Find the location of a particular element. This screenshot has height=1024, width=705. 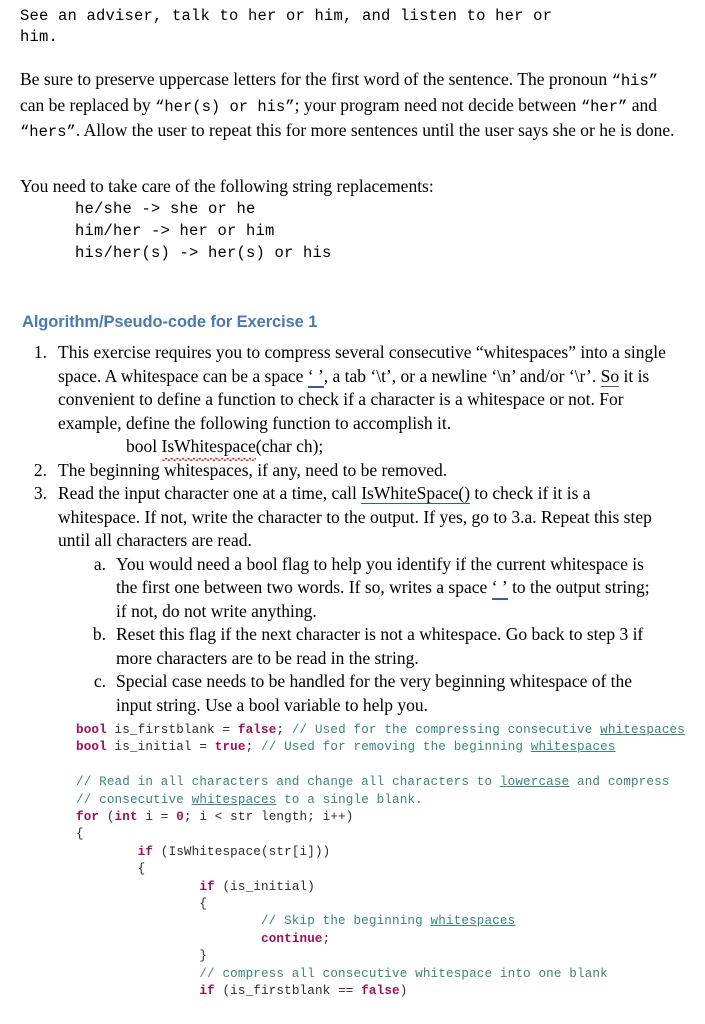

code-token-id: i = is located at coordinates (157, 817).